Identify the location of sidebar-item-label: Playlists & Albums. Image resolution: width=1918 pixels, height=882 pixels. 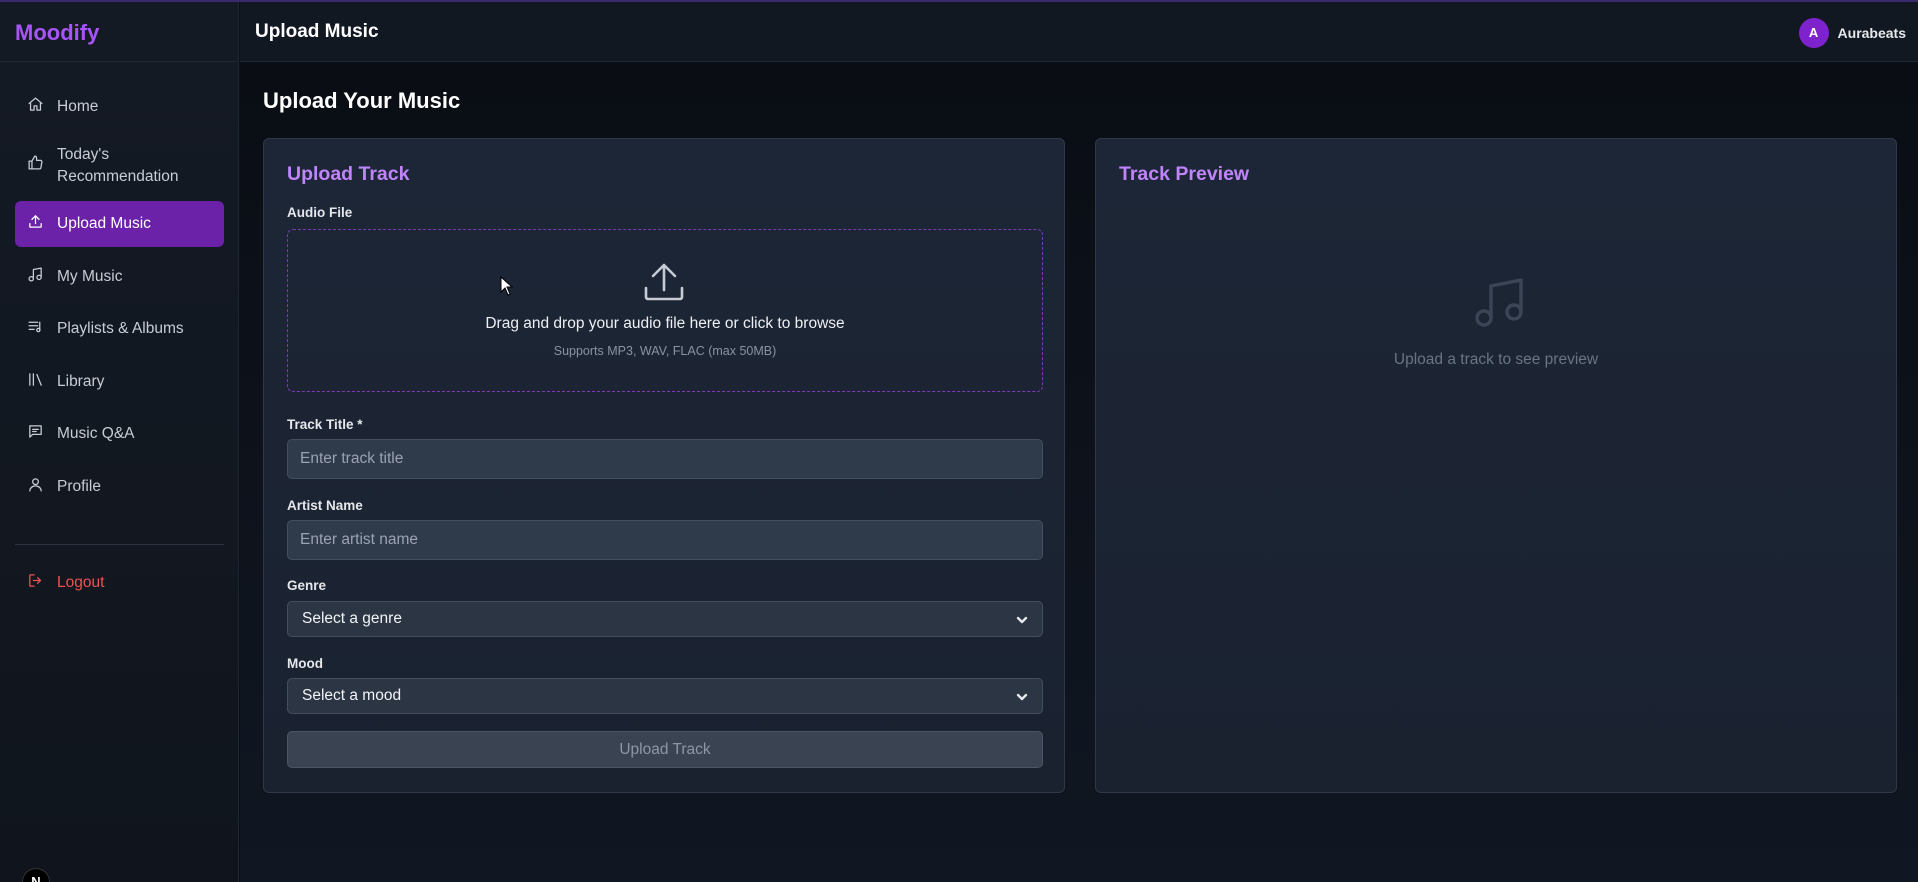
(120, 328).